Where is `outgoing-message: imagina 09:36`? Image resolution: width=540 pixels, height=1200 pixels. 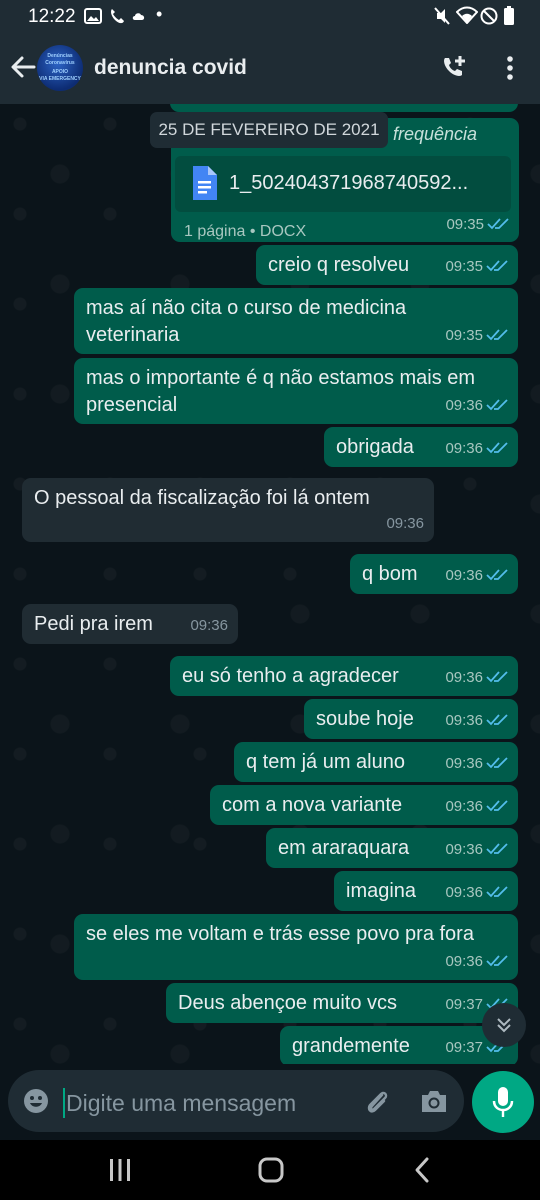 outgoing-message: imagina 09:36 is located at coordinates (426, 891).